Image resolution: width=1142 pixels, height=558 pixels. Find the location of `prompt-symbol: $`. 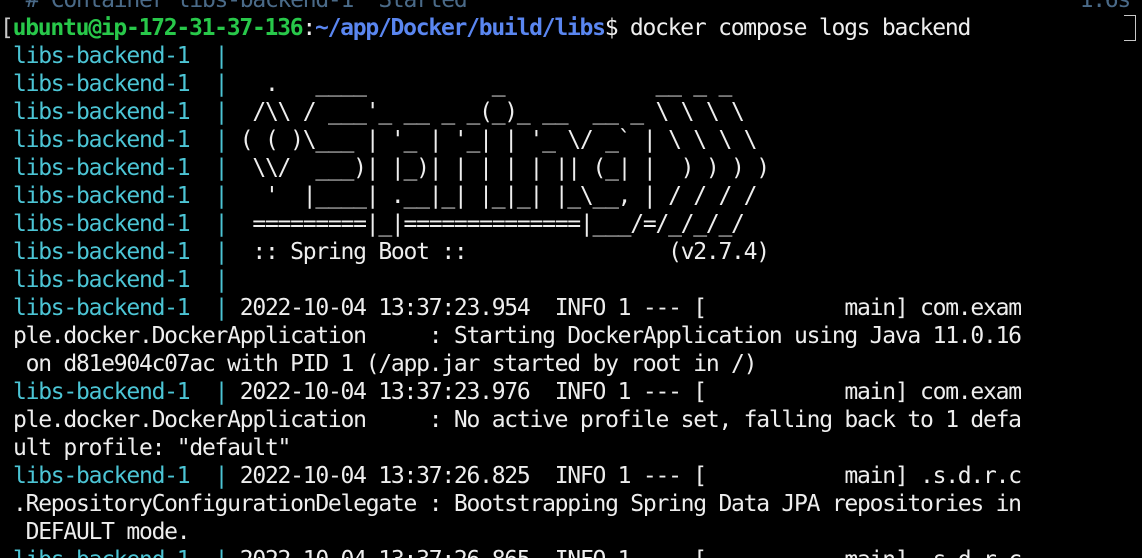

prompt-symbol: $ is located at coordinates (617, 28).